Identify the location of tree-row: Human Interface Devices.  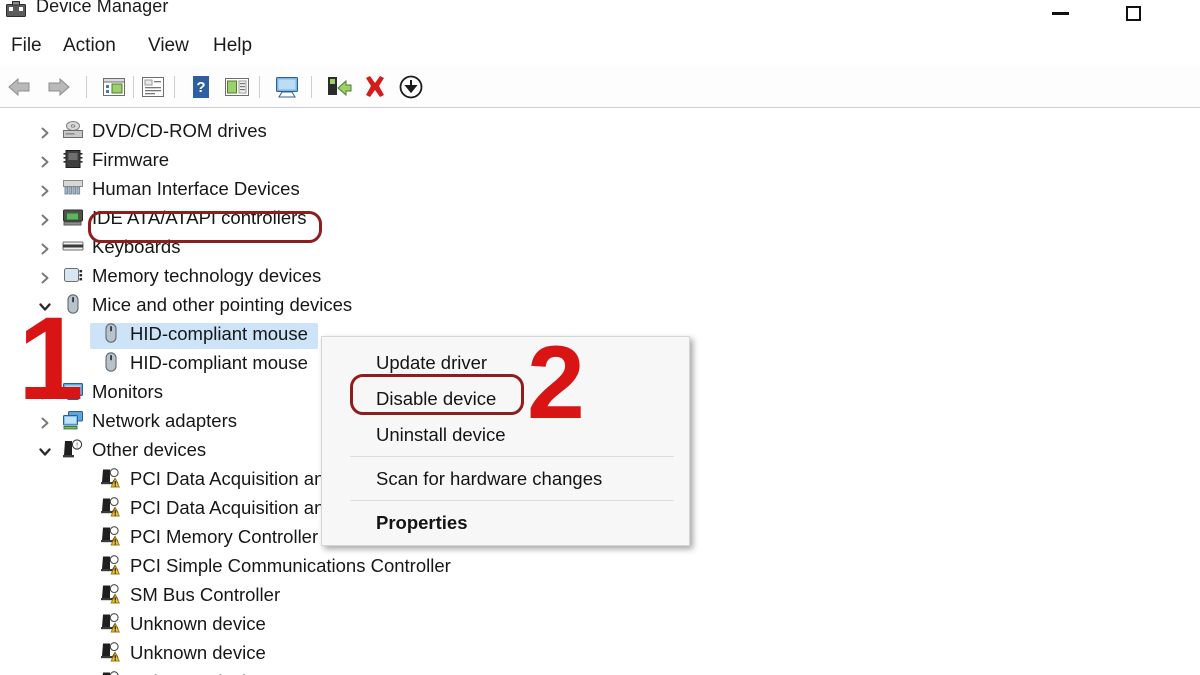
(600, 188).